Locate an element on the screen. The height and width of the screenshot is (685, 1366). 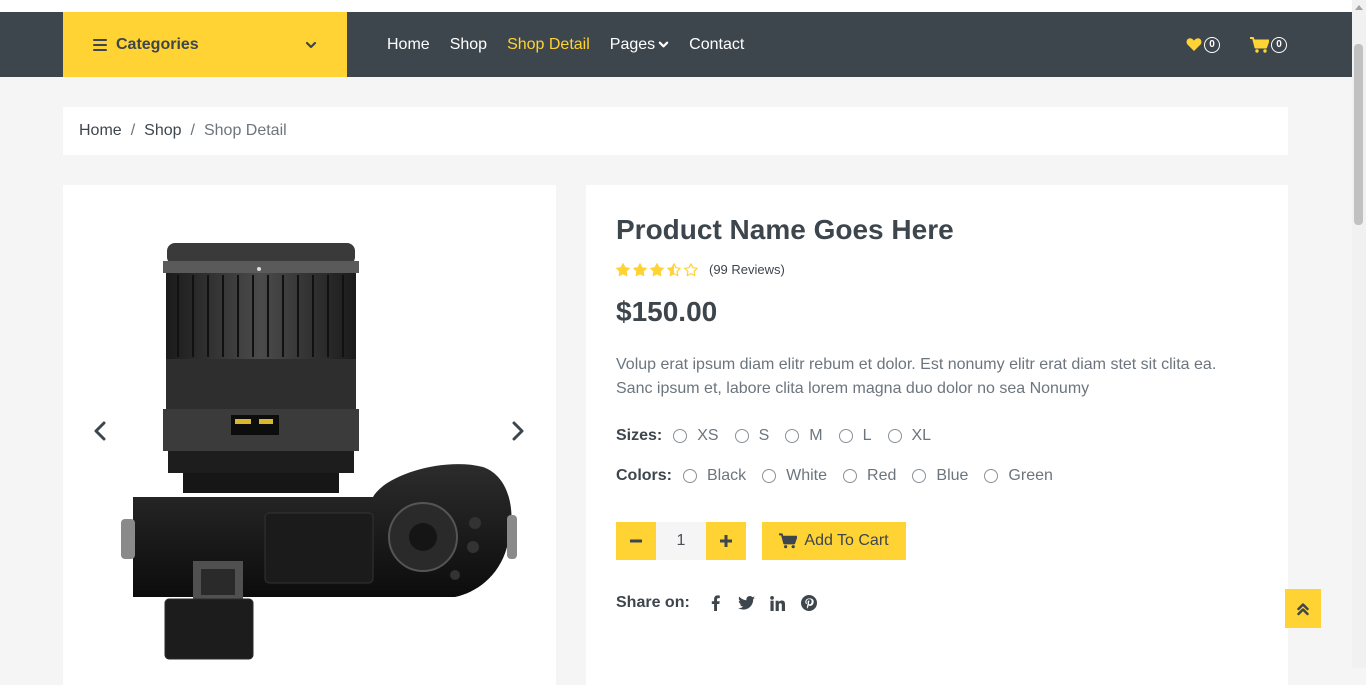
chevron-left-icon is located at coordinates (100, 431).